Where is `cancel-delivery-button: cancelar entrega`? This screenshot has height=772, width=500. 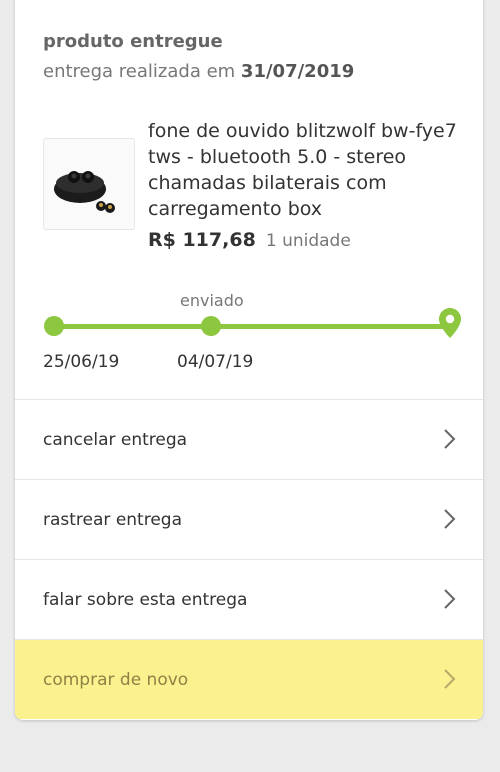 cancel-delivery-button: cancelar entrega is located at coordinates (249, 439).